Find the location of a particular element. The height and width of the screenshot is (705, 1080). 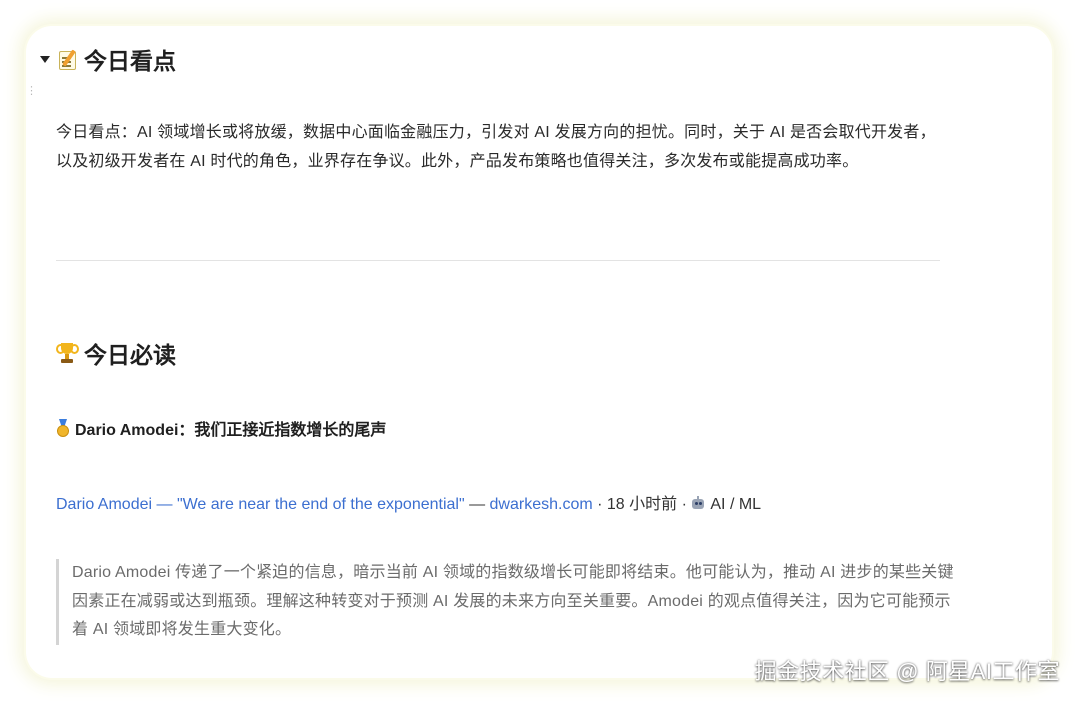

divider is located at coordinates (498, 260).